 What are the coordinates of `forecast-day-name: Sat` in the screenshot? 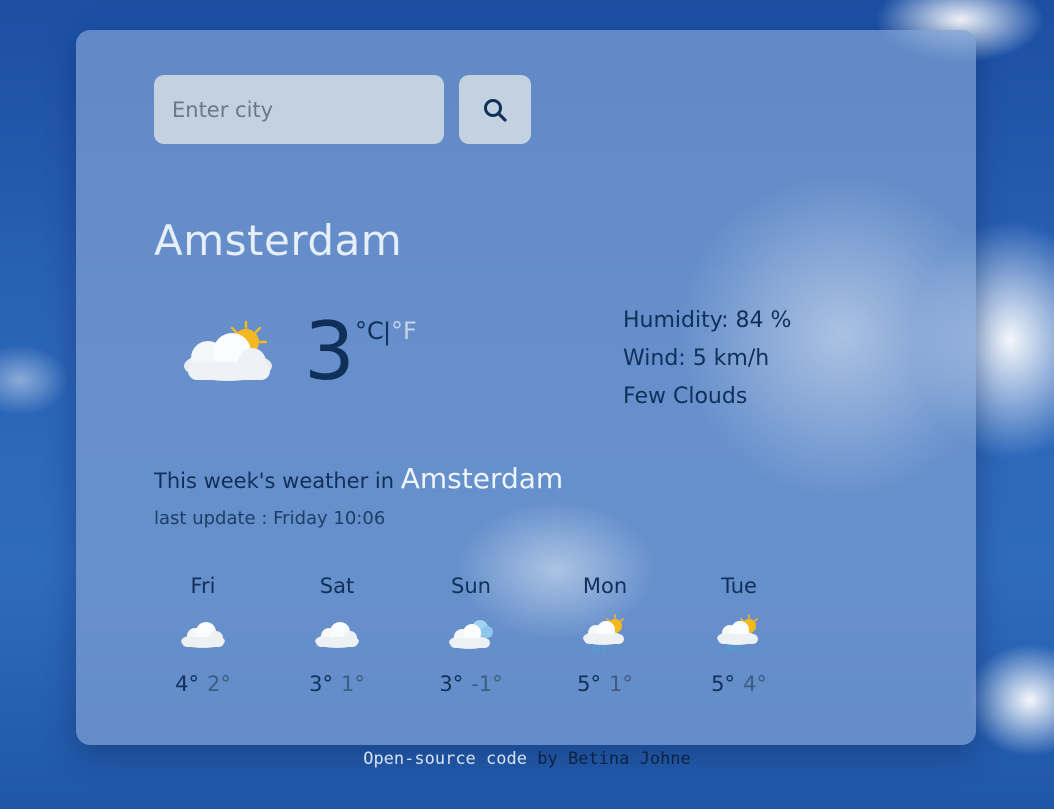 It's located at (337, 586).